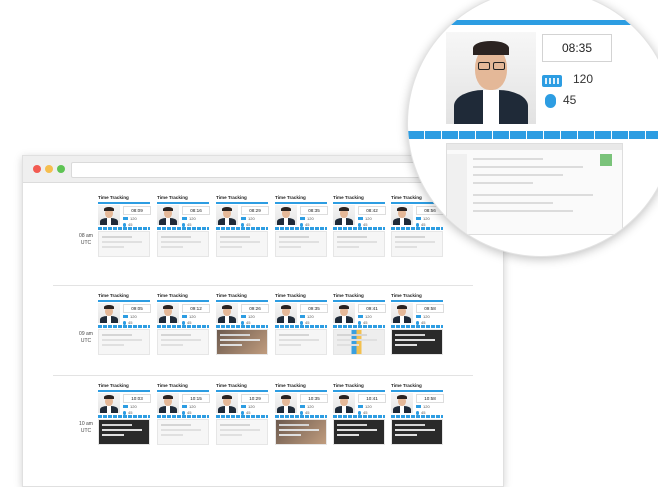 The image size is (658, 487). What do you see at coordinates (86, 334) in the screenshot?
I see `hour-time: 09 am` at bounding box center [86, 334].